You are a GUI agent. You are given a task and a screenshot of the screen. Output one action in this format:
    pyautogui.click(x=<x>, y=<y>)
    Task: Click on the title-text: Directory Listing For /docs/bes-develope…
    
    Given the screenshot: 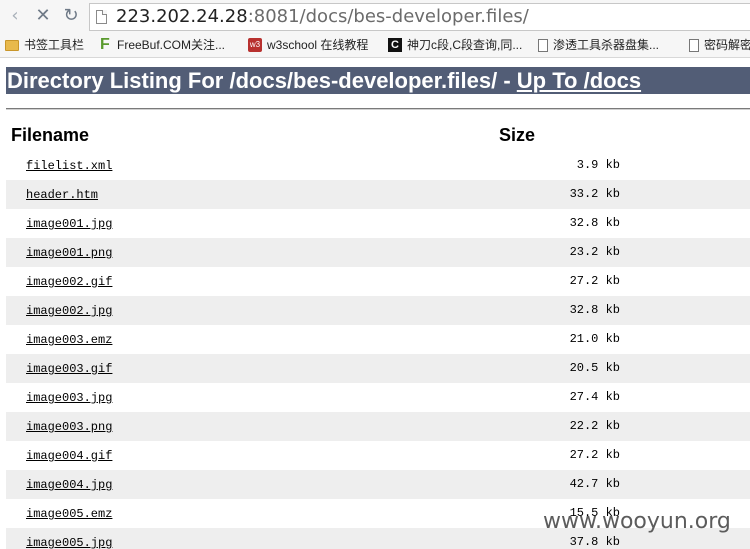 What is the action you would take?
    pyautogui.click(x=262, y=80)
    